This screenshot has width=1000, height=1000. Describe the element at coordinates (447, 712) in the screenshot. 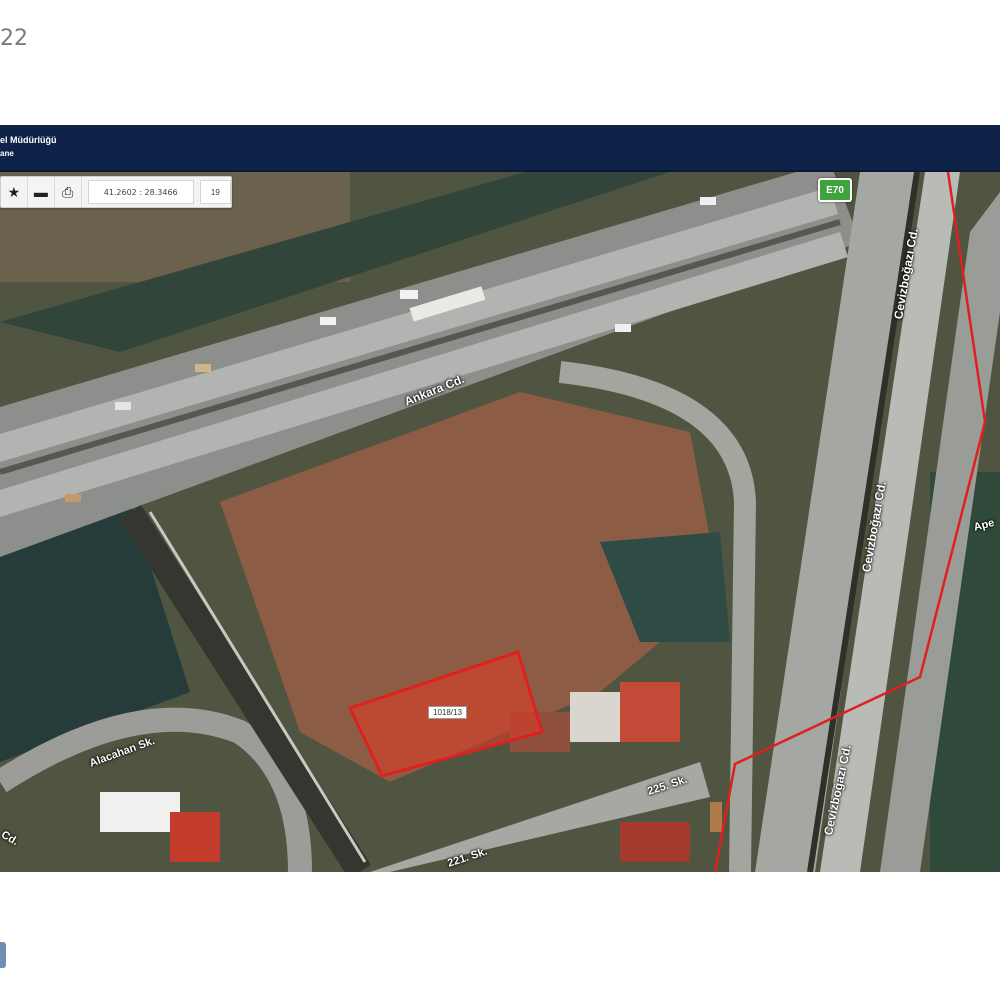

I see `parcel-label: 1018/13` at that location.